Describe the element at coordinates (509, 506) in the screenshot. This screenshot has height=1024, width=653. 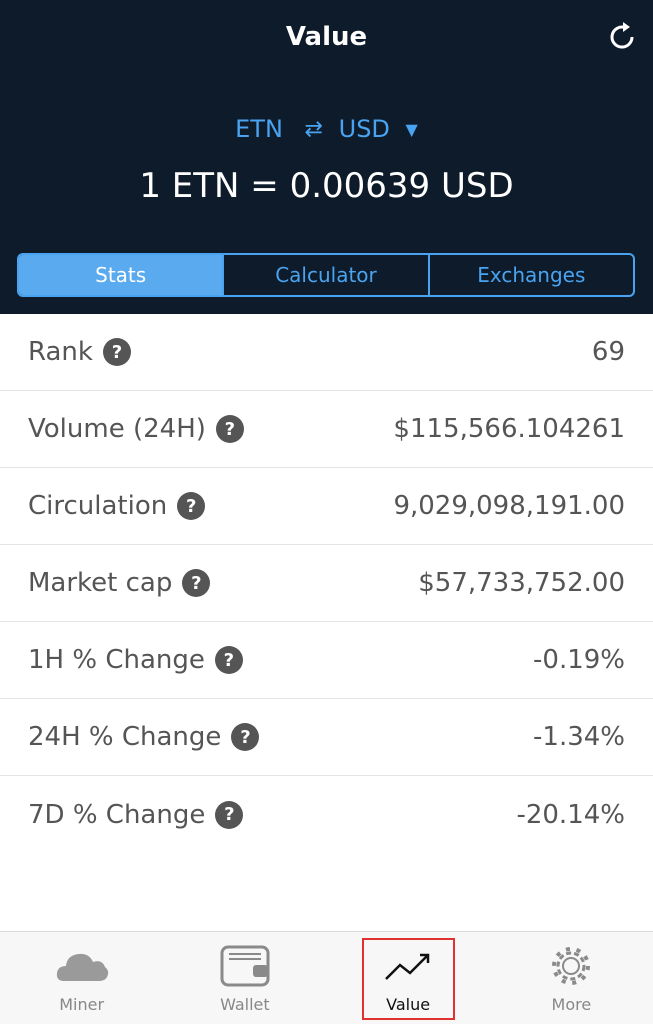
I see `stat-value: 9,029,098,191.00` at that location.